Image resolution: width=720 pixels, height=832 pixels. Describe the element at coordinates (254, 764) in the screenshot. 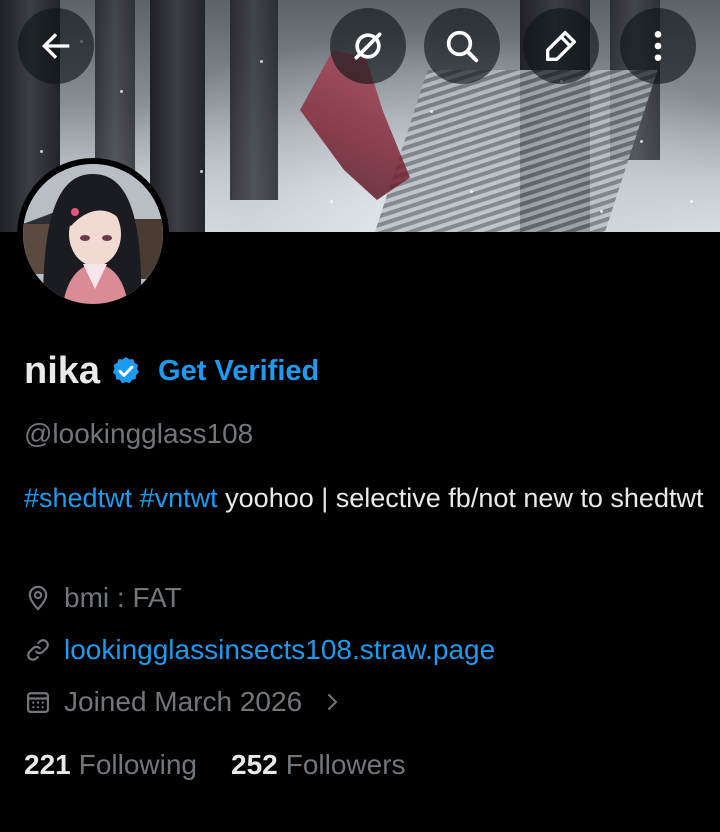

I see `followers-count: 252` at that location.